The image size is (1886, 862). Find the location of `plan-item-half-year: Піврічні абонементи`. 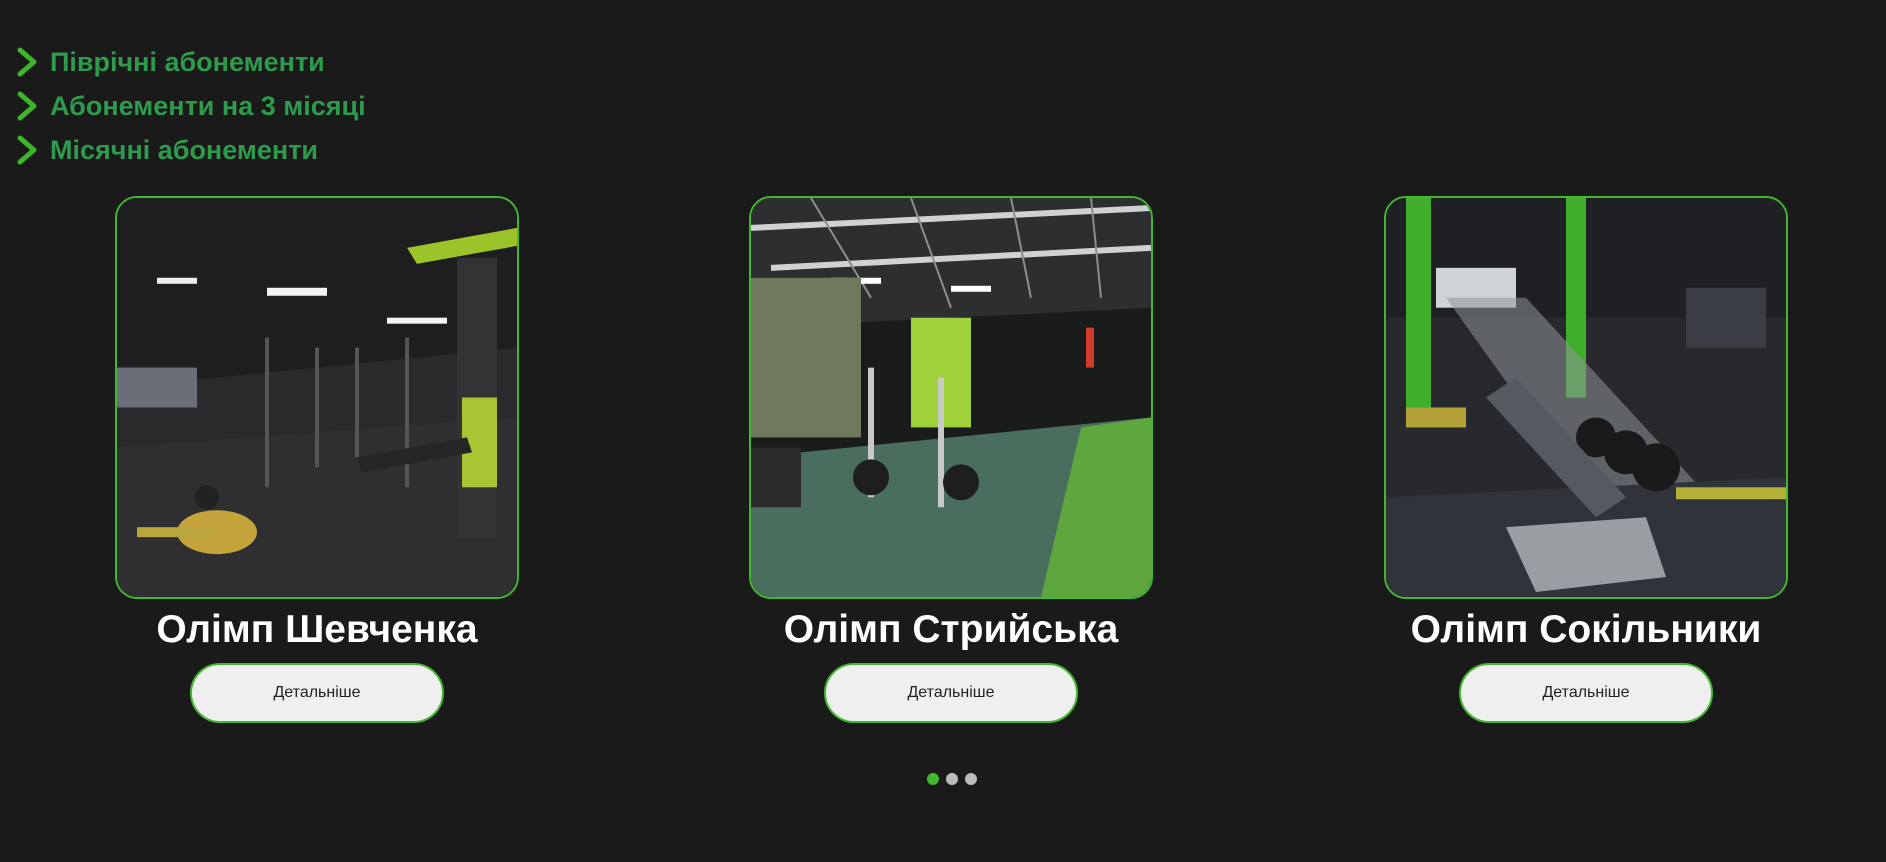

plan-item-half-year: Піврічні абонементи is located at coordinates (191, 62).